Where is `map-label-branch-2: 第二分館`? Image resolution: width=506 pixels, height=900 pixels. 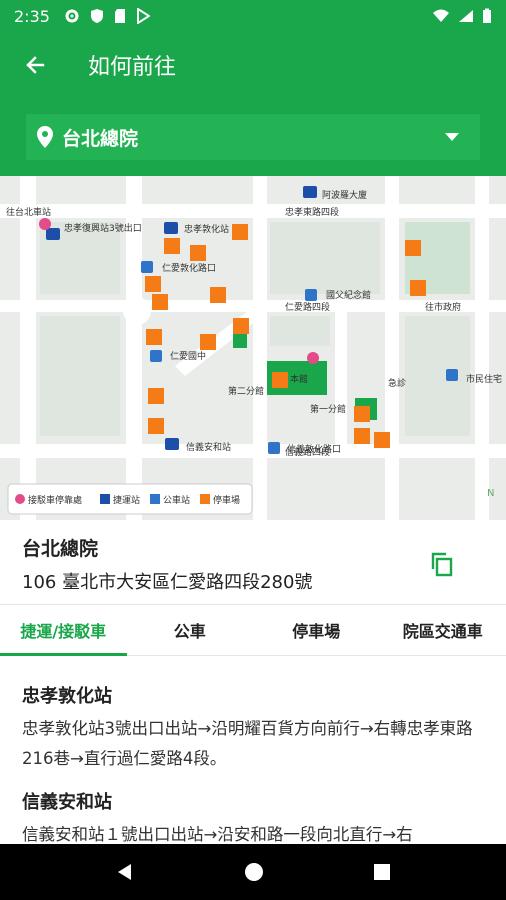 map-label-branch-2: 第二分館 is located at coordinates (246, 391).